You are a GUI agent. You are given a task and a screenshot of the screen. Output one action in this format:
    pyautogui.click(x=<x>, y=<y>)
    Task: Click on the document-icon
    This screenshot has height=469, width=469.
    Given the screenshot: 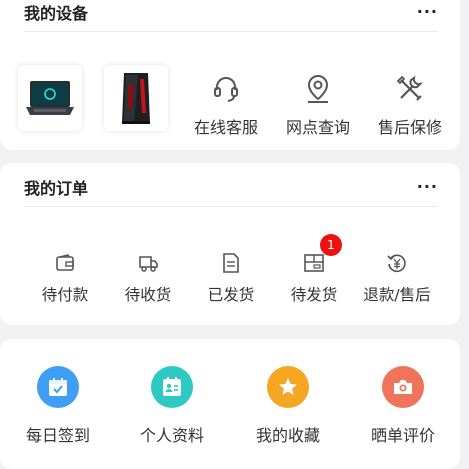 What is the action you would take?
    pyautogui.click(x=231, y=263)
    